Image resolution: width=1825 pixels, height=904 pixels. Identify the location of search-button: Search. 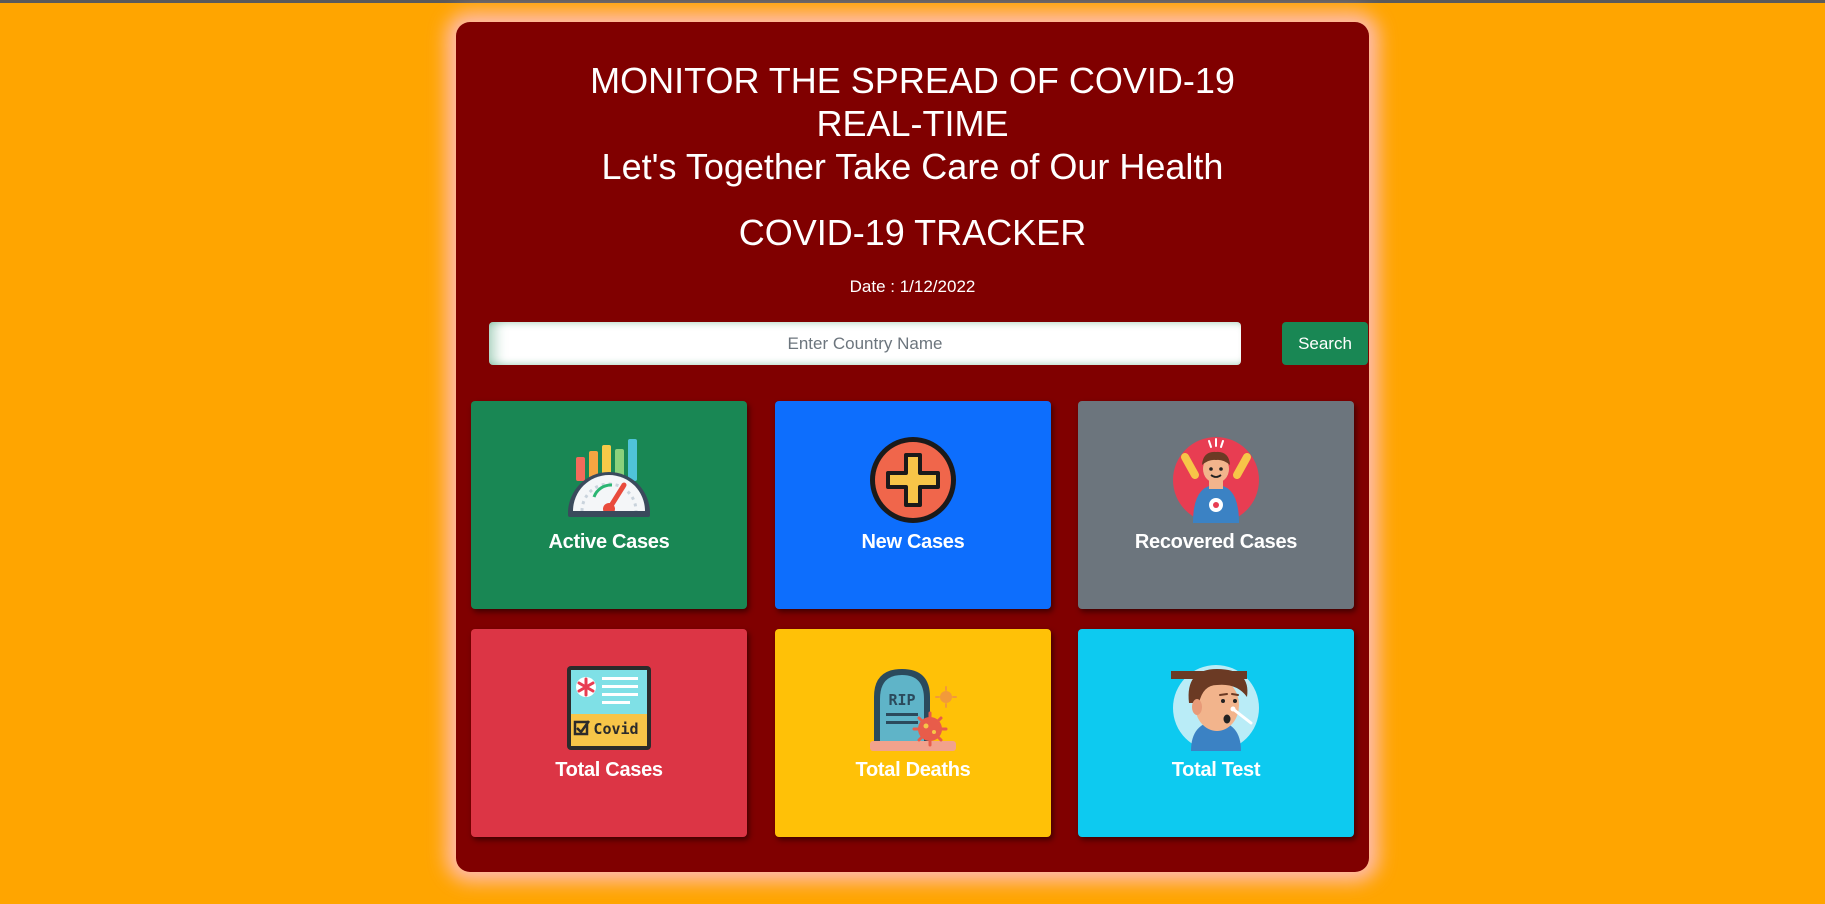
(1325, 343).